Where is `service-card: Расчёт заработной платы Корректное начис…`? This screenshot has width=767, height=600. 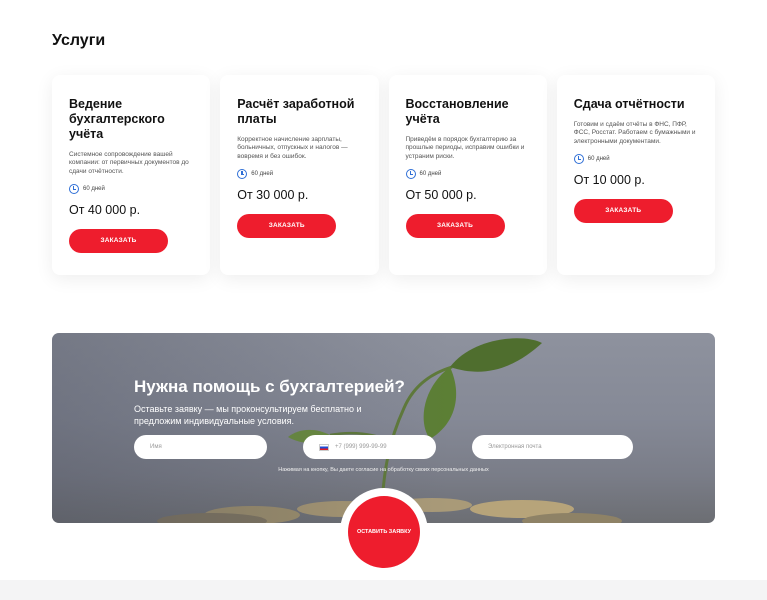
service-card: Расчёт заработной платы Корректное начис… is located at coordinates (299, 175).